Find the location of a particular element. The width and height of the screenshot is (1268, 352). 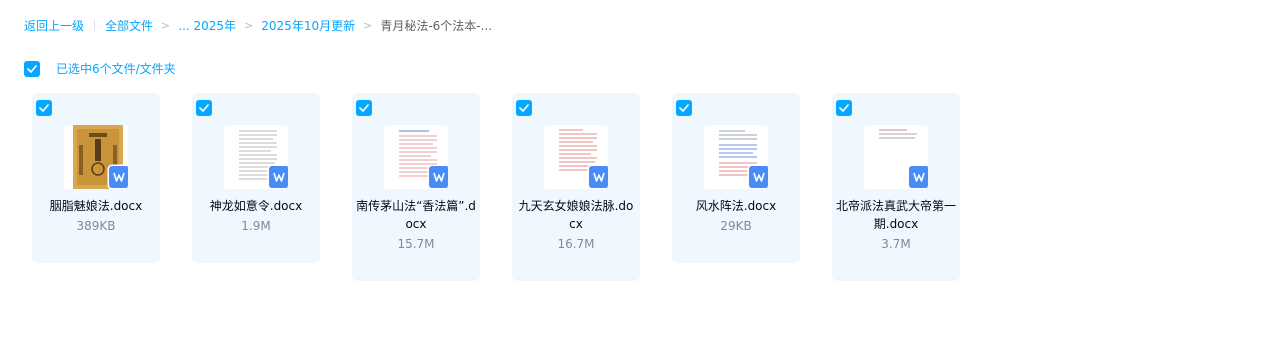

breadcrumb-2025: ... 2025年 is located at coordinates (207, 25).